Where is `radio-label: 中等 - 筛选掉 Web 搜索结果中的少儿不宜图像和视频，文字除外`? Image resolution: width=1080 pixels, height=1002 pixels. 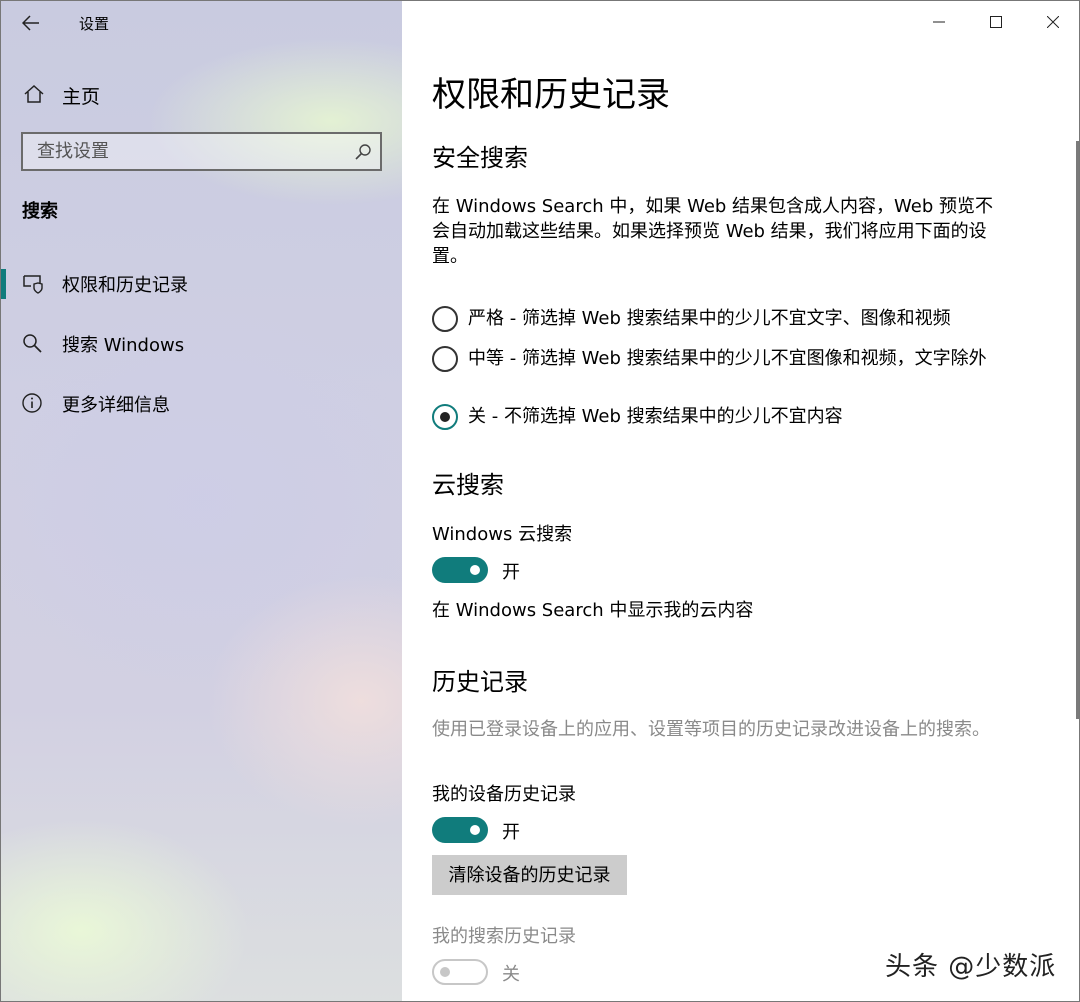
radio-label: 中等 - 筛选掉 Web 搜索结果中的少儿不宜图像和视频，文字除外 is located at coordinates (727, 358).